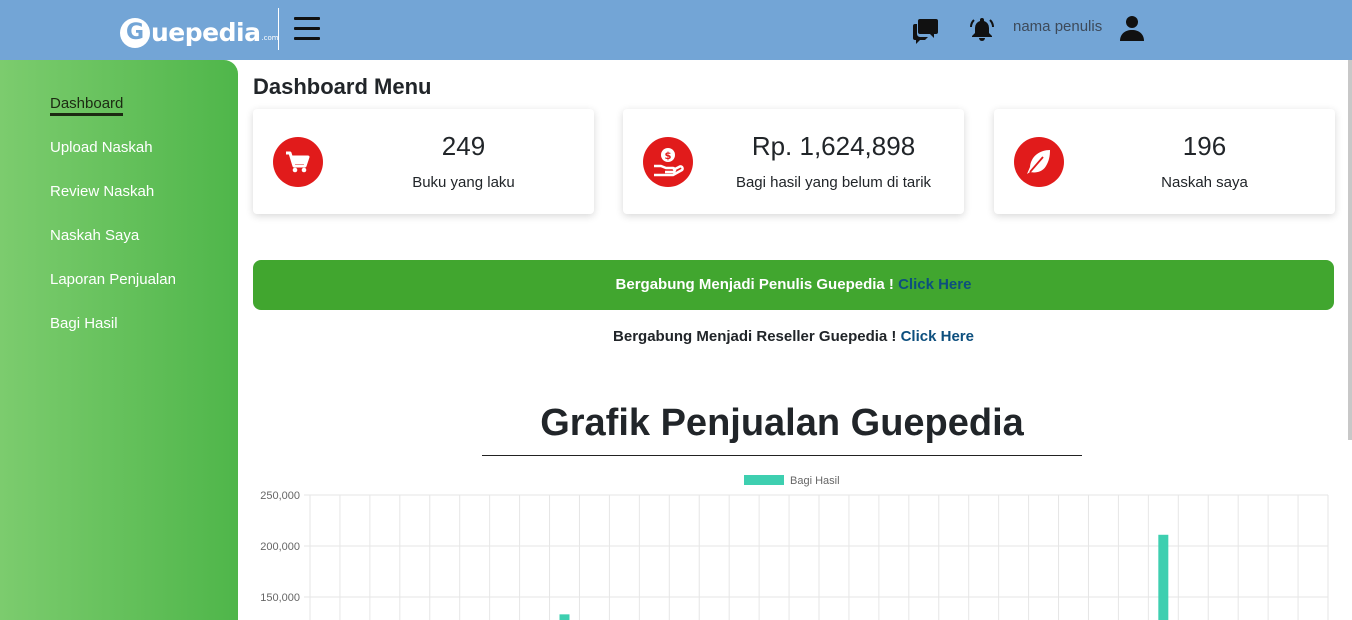  What do you see at coordinates (278, 29) in the screenshot?
I see `header-divider` at bounding box center [278, 29].